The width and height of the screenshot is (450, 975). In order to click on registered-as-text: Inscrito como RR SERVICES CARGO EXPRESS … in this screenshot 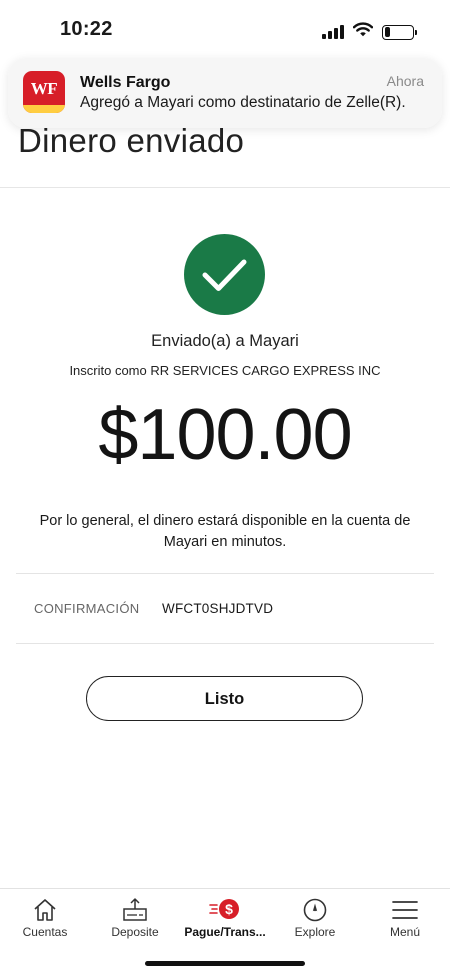, I will do `click(225, 370)`.